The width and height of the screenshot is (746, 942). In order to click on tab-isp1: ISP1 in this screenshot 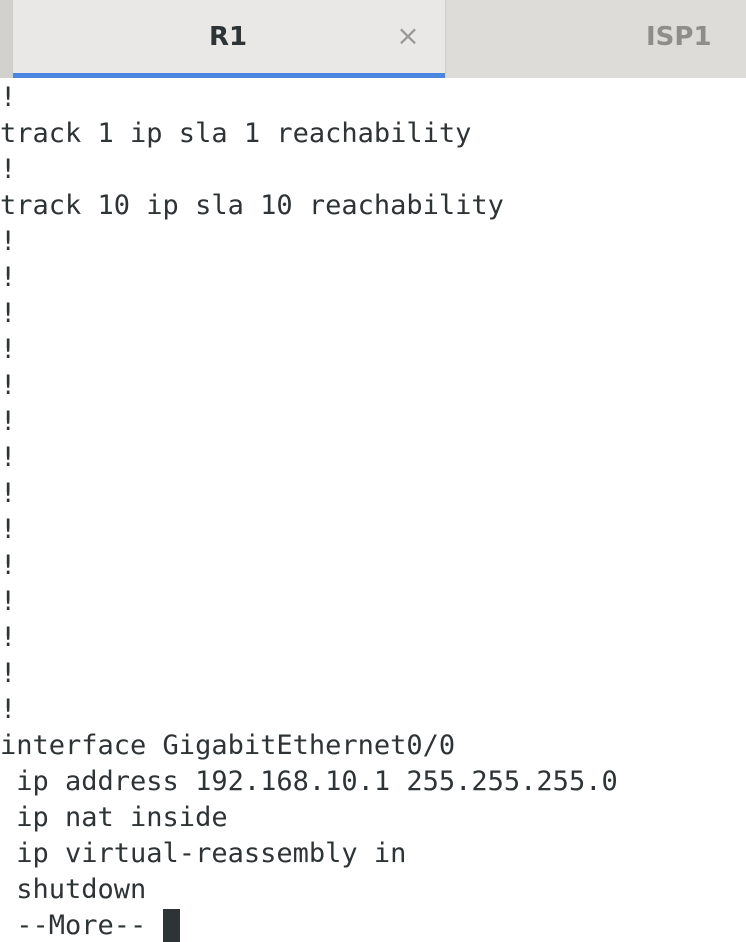, I will do `click(596, 39)`.